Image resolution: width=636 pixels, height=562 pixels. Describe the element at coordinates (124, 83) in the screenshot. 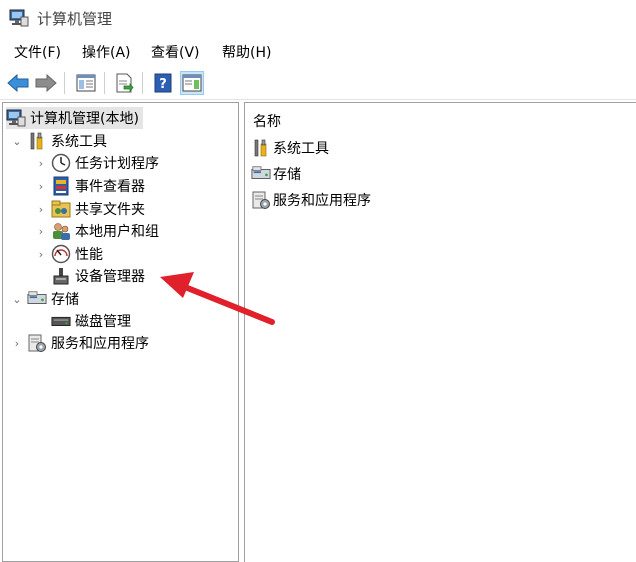

I see `export-list-icon` at that location.